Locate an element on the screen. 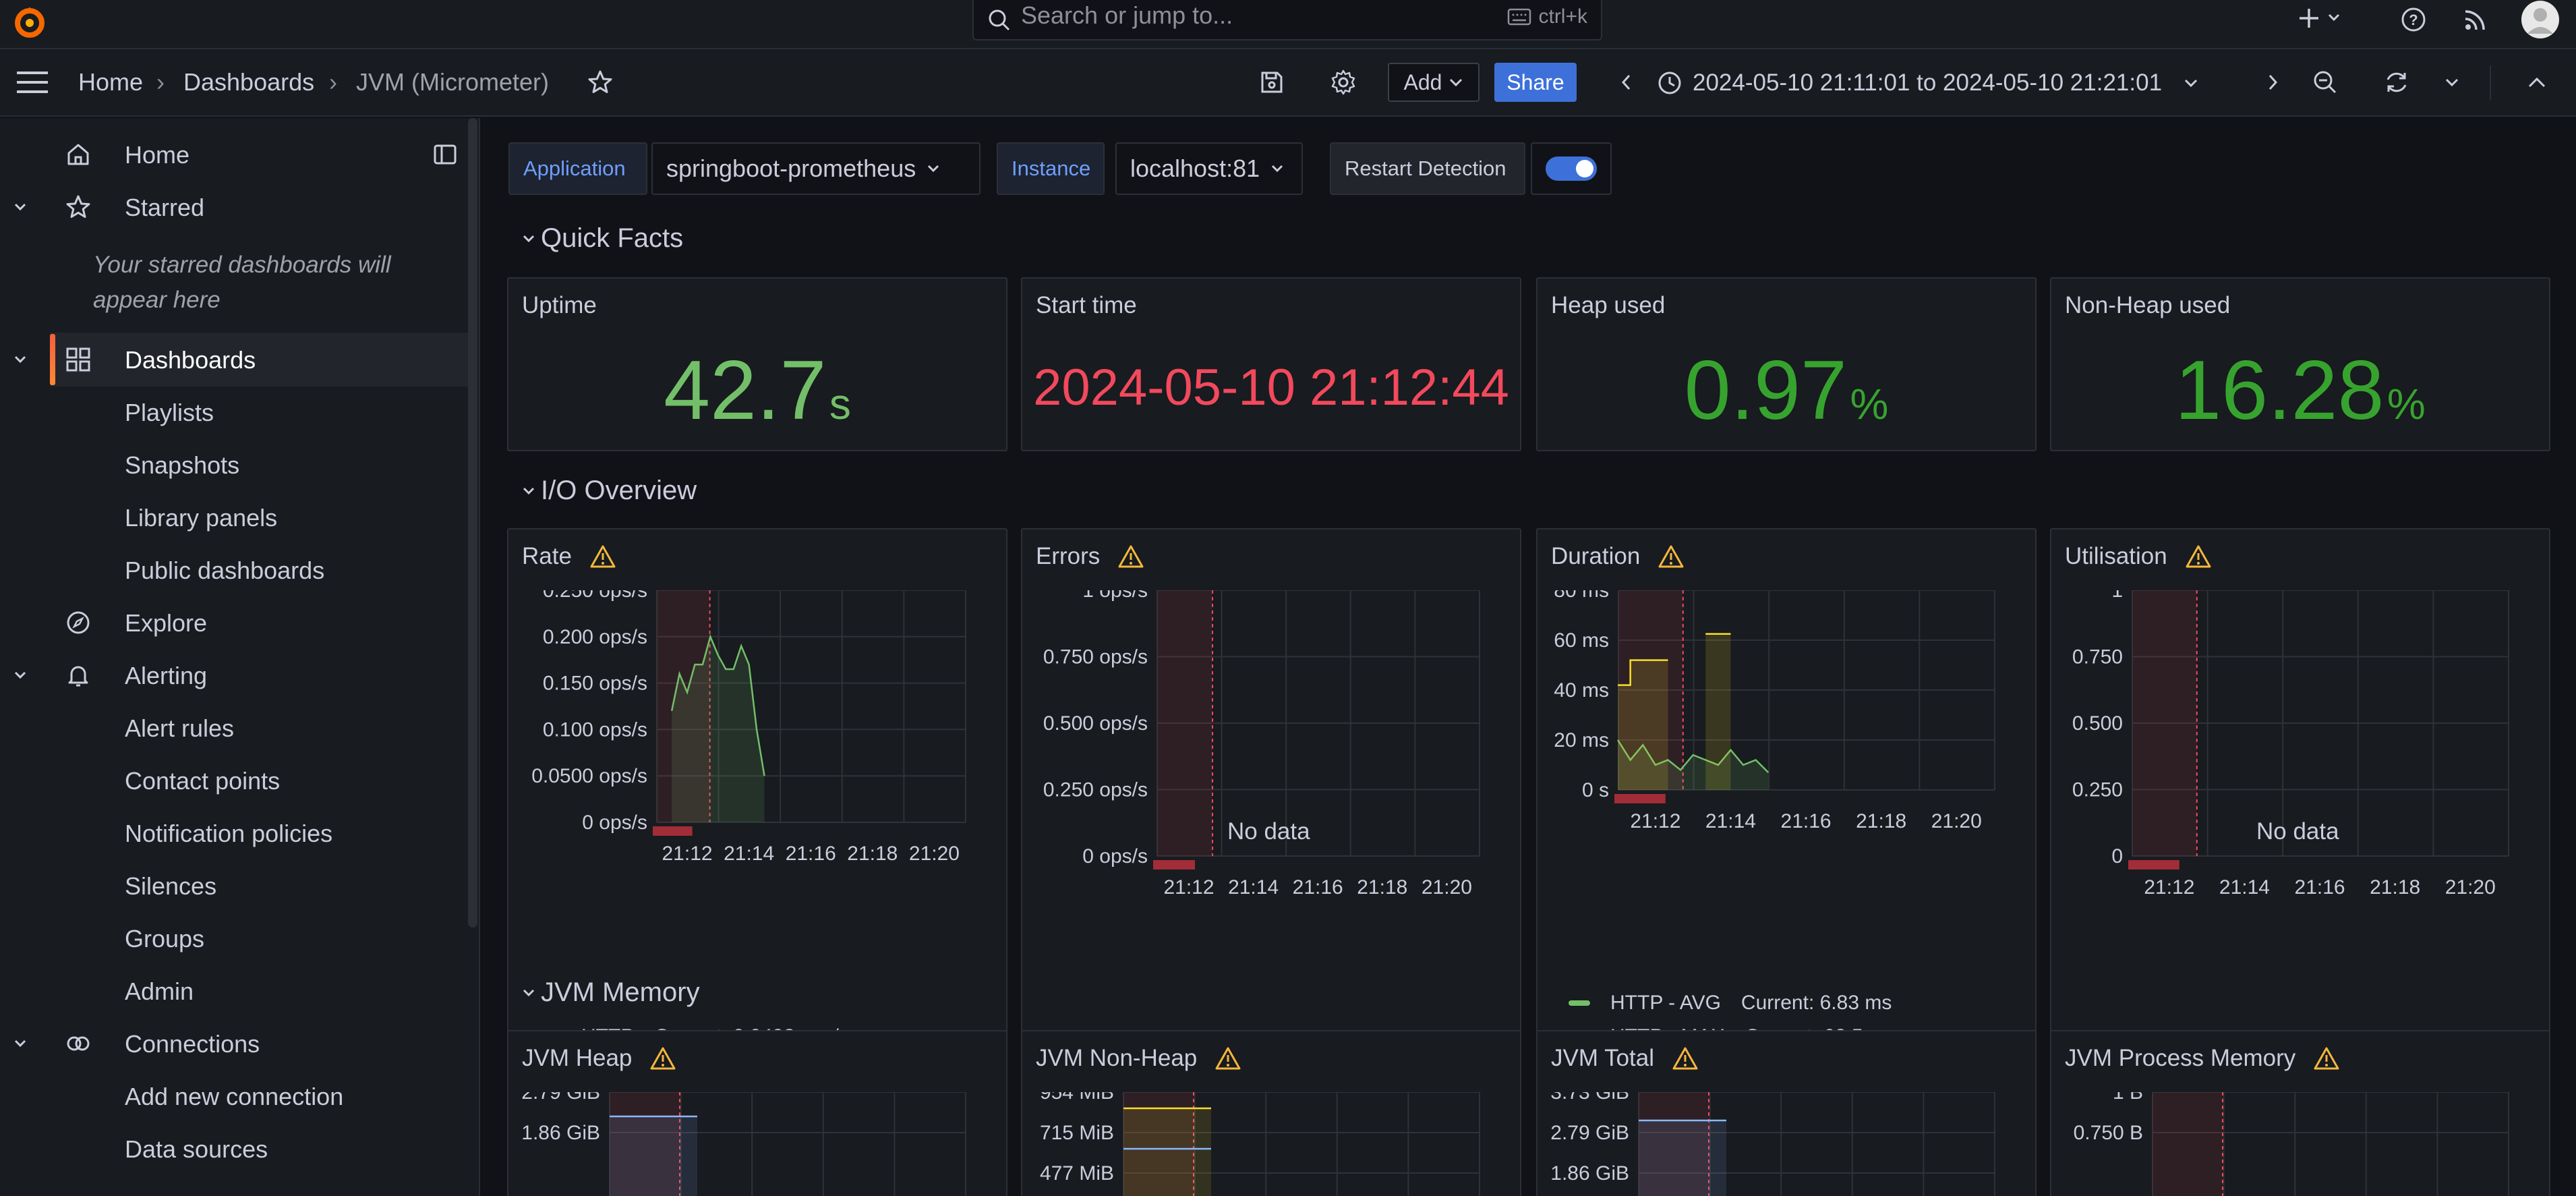 This screenshot has height=1196, width=2576. panel-header: Duration is located at coordinates (1618, 556).